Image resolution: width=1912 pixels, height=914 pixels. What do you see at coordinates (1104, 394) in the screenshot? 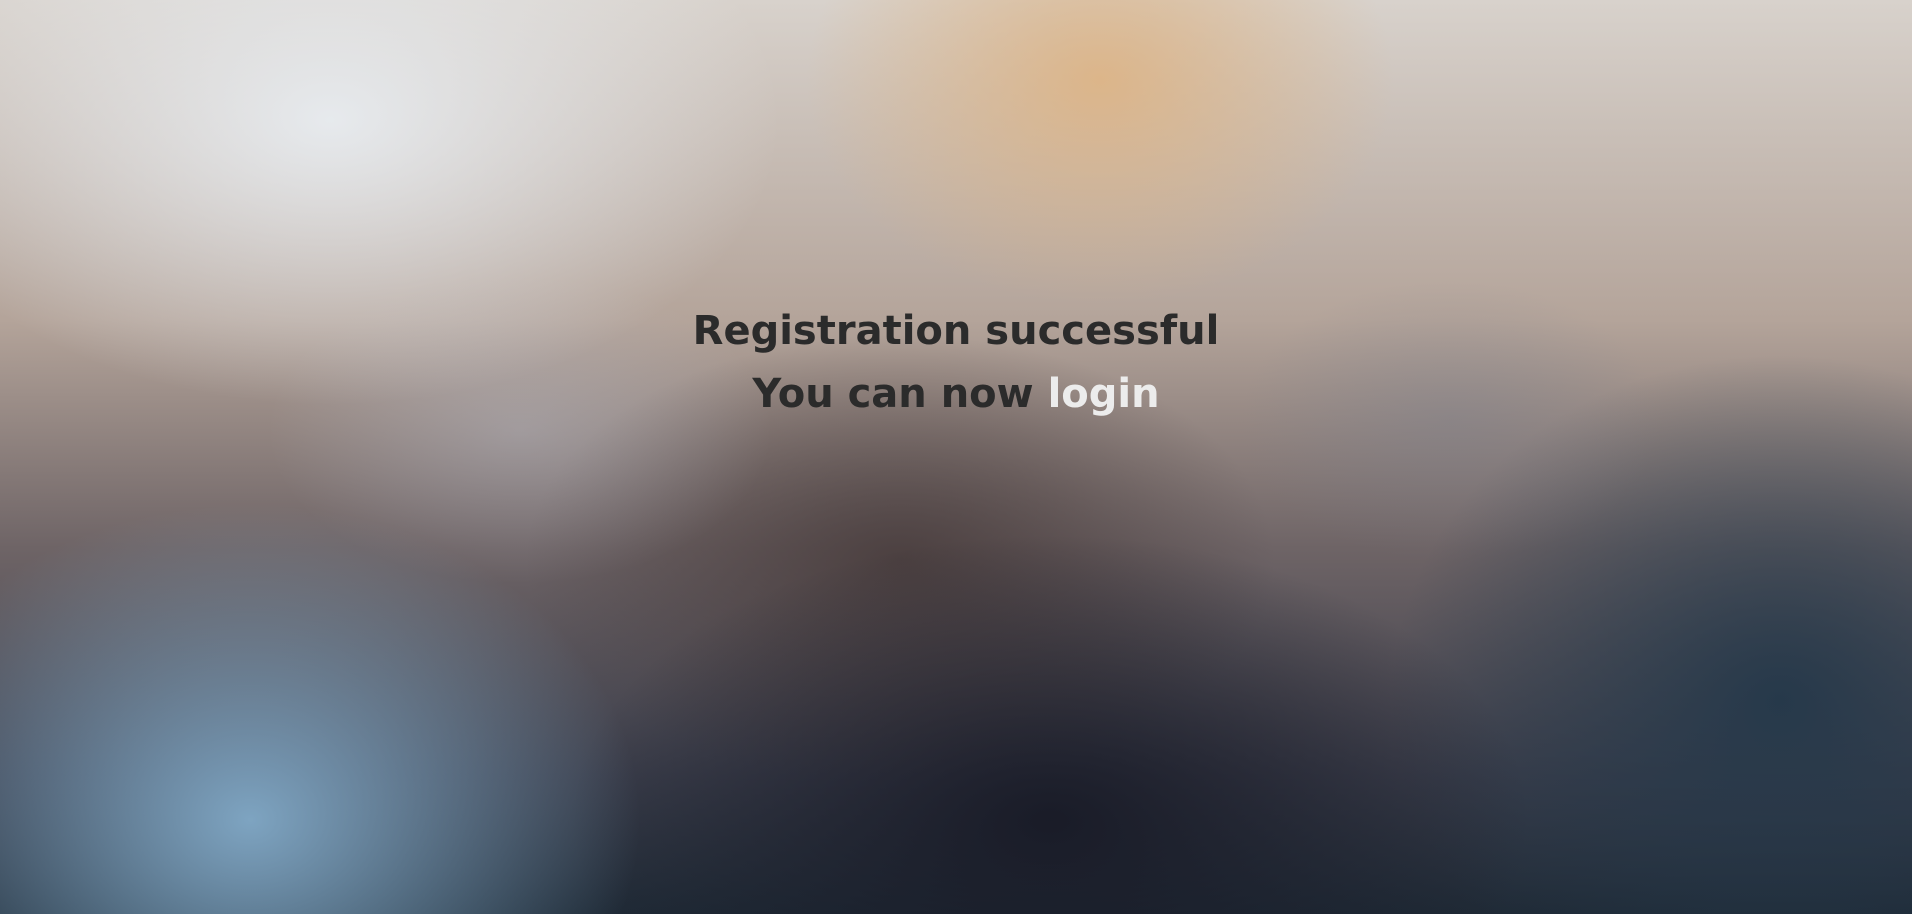
I see `login-link: login` at bounding box center [1104, 394].